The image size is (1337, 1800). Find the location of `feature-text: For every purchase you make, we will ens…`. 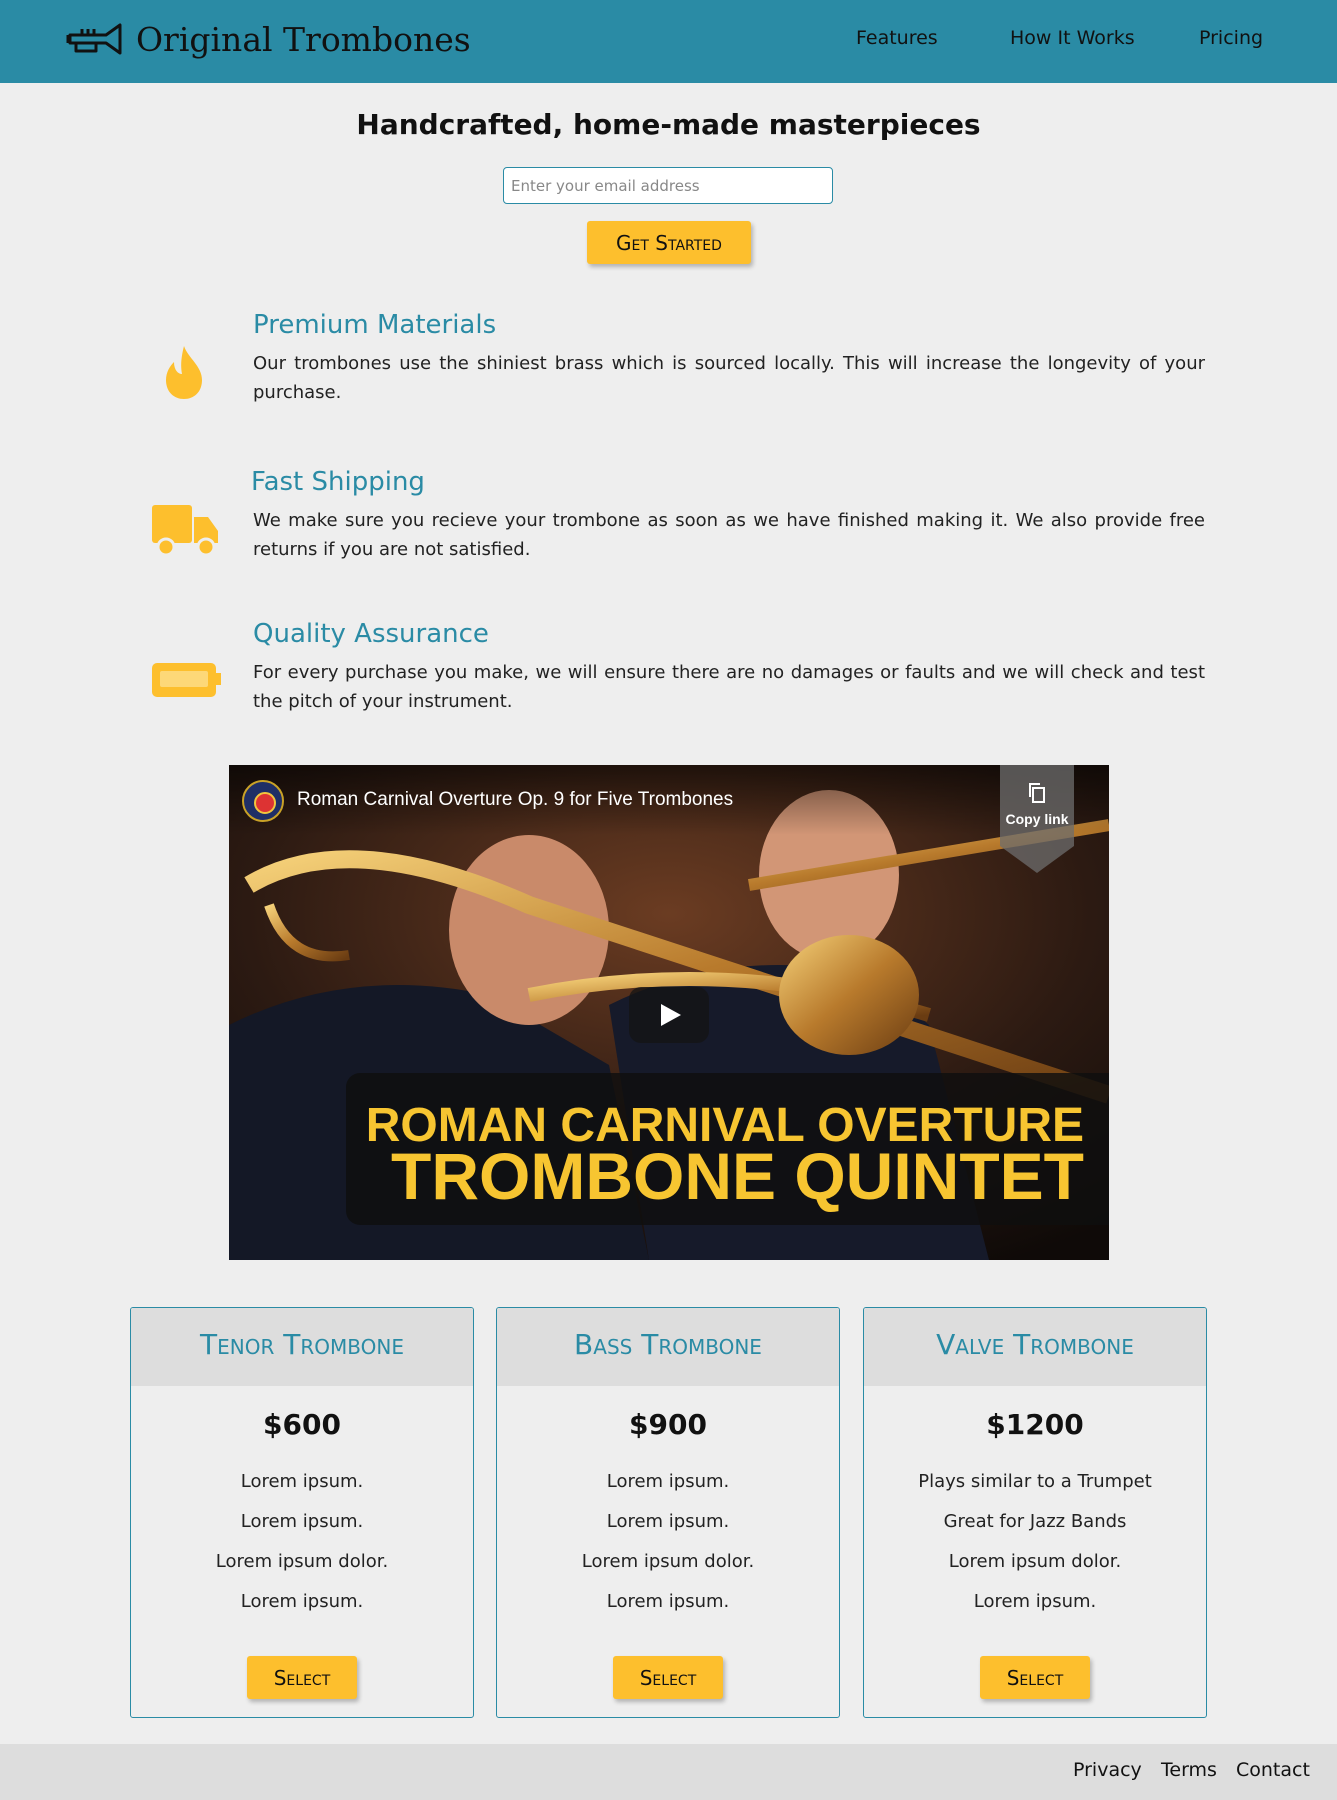

feature-text: For every purchase you make, we will ens… is located at coordinates (729, 687).